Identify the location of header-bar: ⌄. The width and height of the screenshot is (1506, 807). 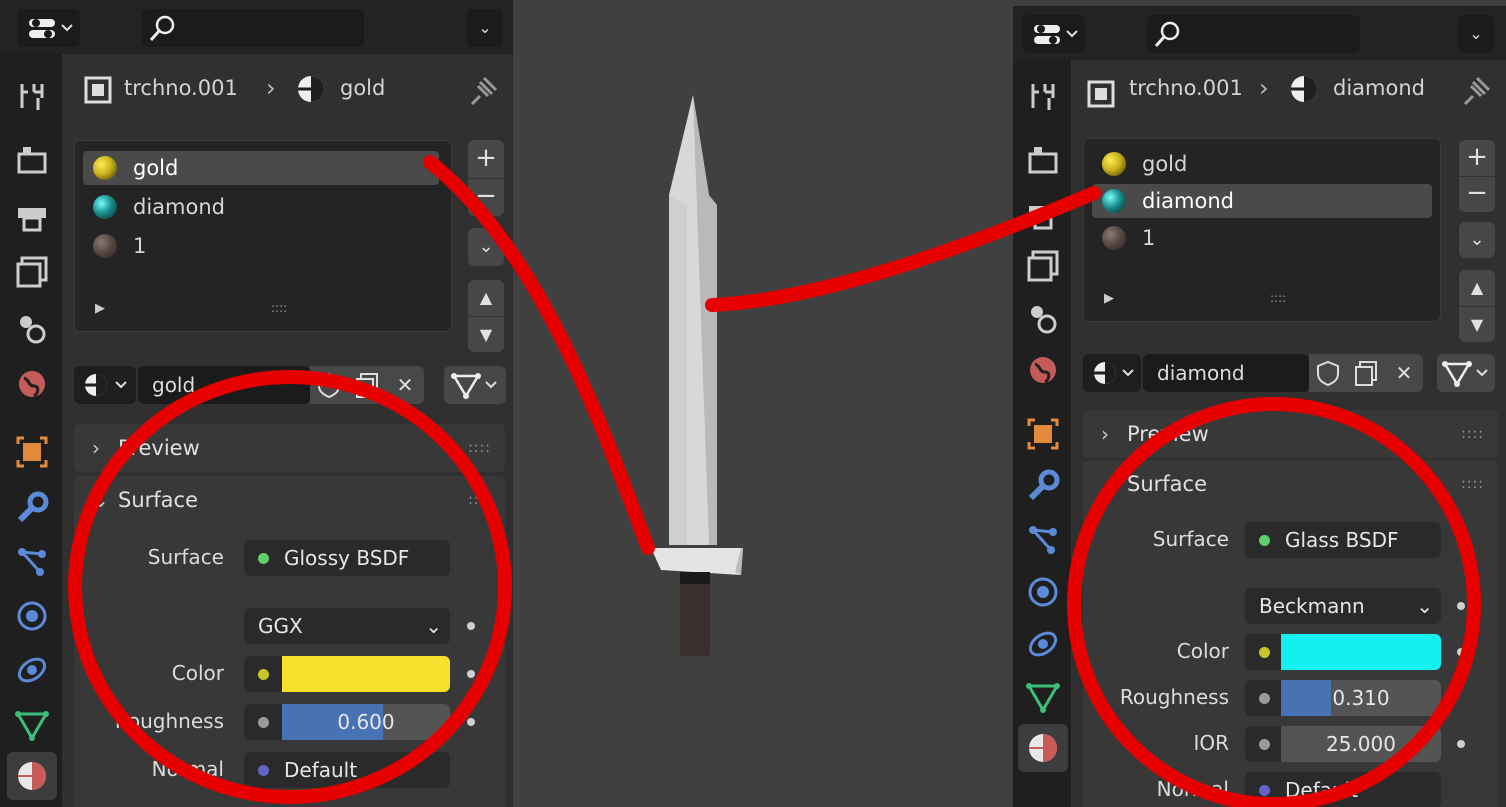
(1259, 33).